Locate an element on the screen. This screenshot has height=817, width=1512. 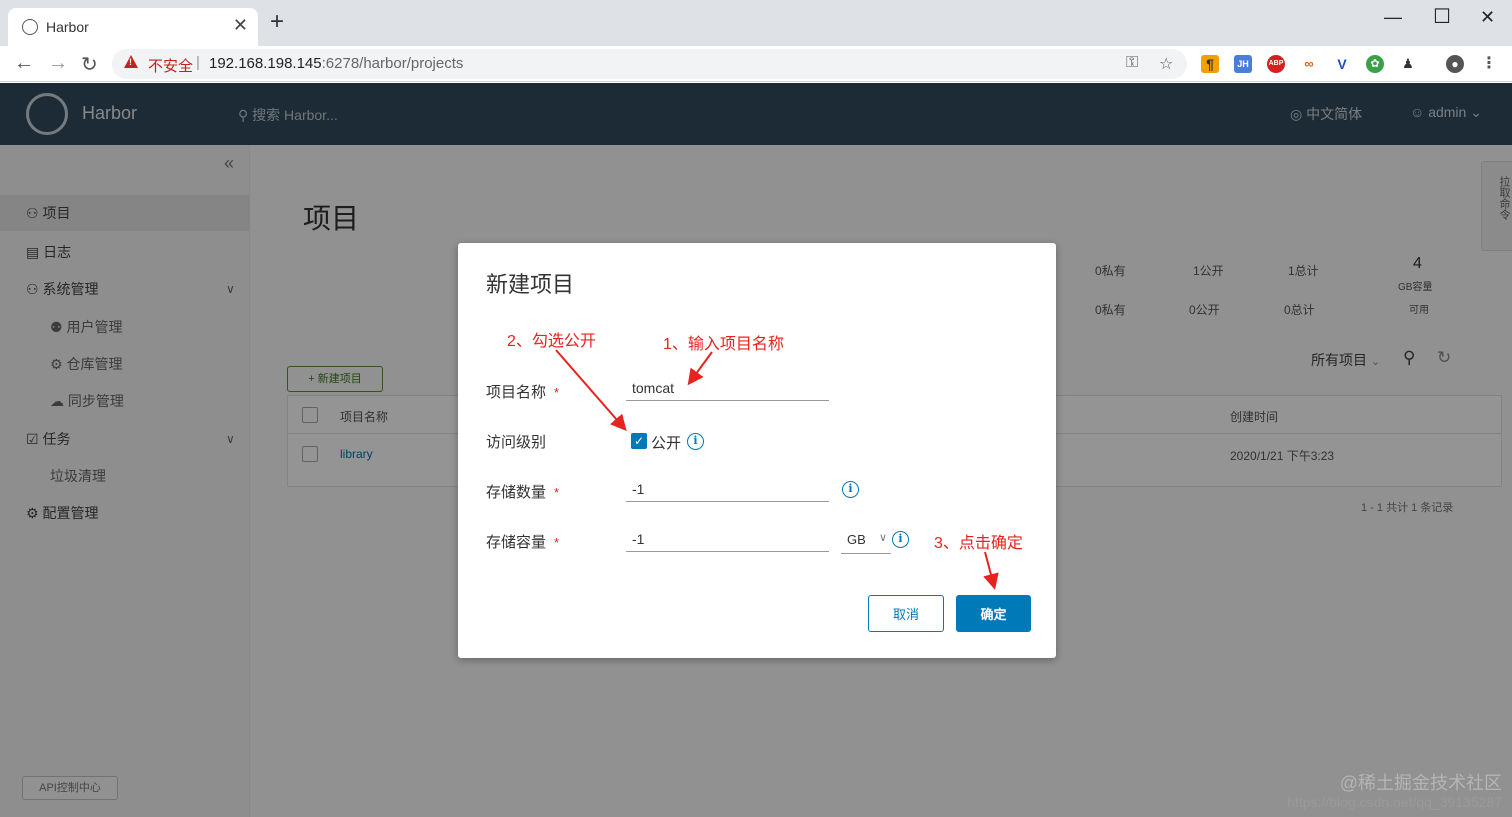
infinity-extension-icon: ∞ is located at coordinates (1309, 64).